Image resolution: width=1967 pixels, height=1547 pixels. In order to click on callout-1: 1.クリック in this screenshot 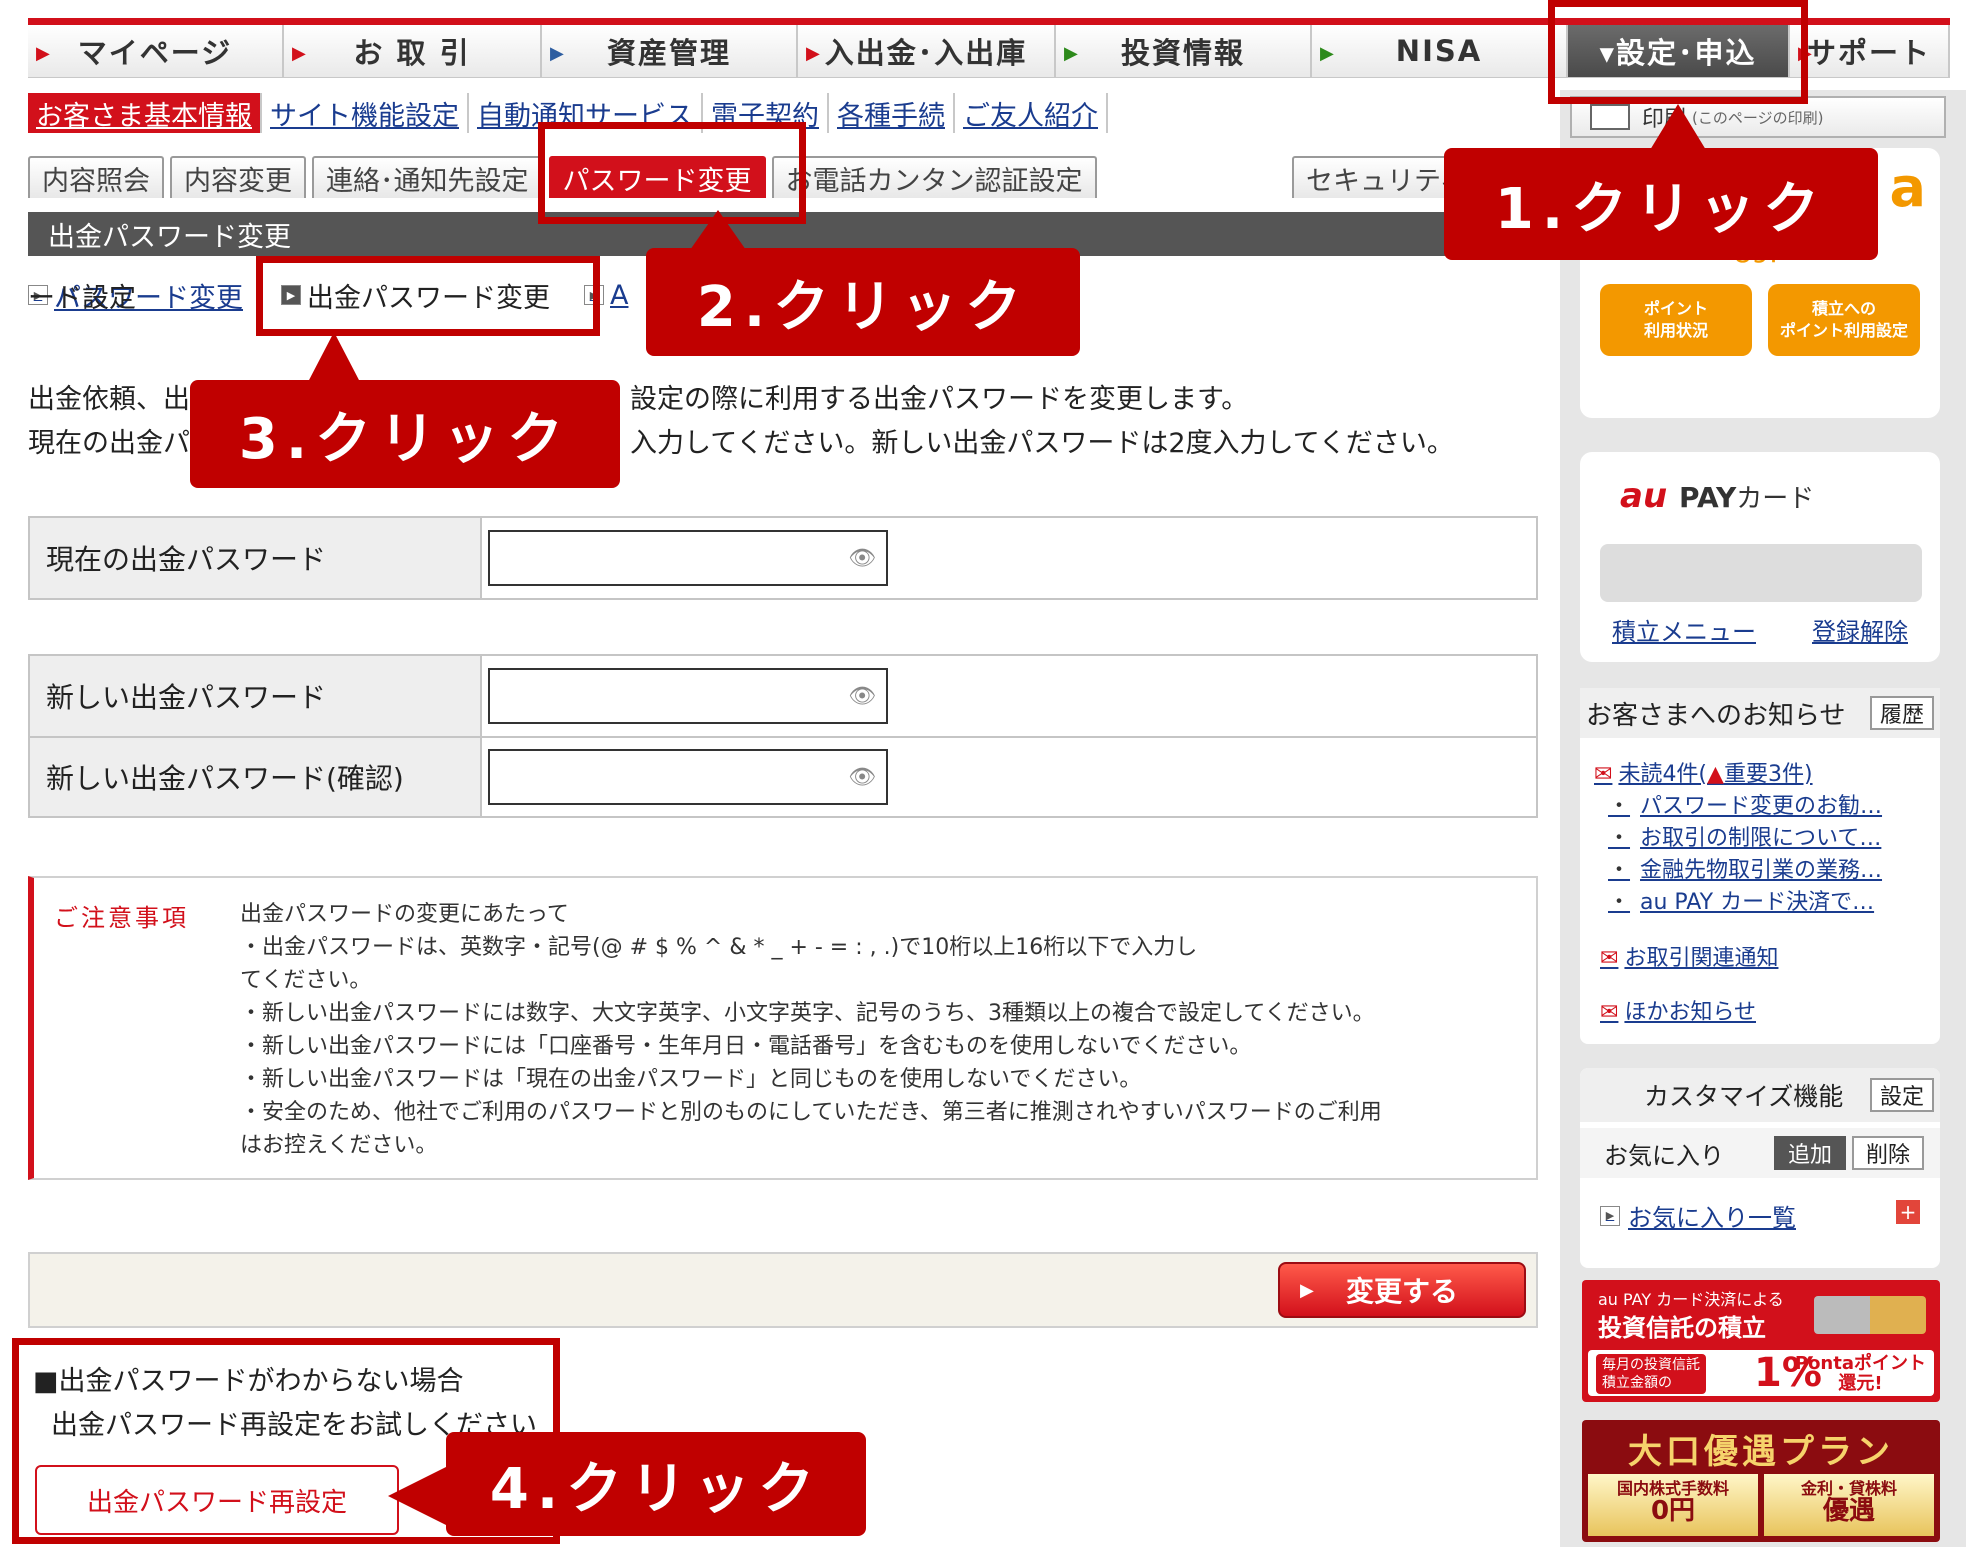, I will do `click(1661, 204)`.